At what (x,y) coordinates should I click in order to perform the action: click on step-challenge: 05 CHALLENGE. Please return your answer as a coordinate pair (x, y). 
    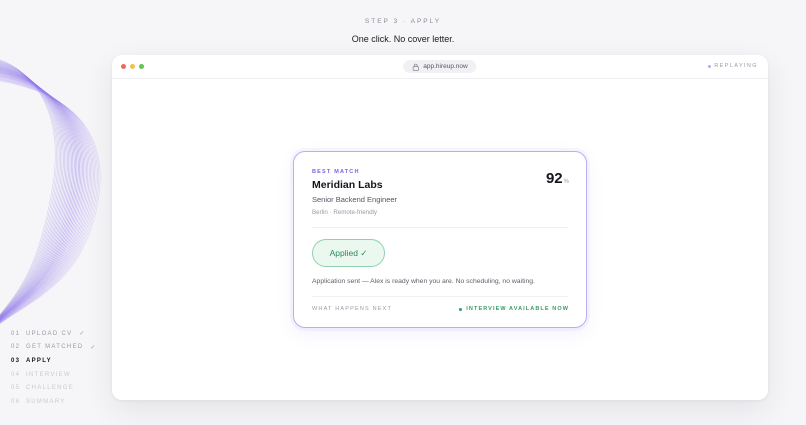
    Looking at the image, I should click on (54, 388).